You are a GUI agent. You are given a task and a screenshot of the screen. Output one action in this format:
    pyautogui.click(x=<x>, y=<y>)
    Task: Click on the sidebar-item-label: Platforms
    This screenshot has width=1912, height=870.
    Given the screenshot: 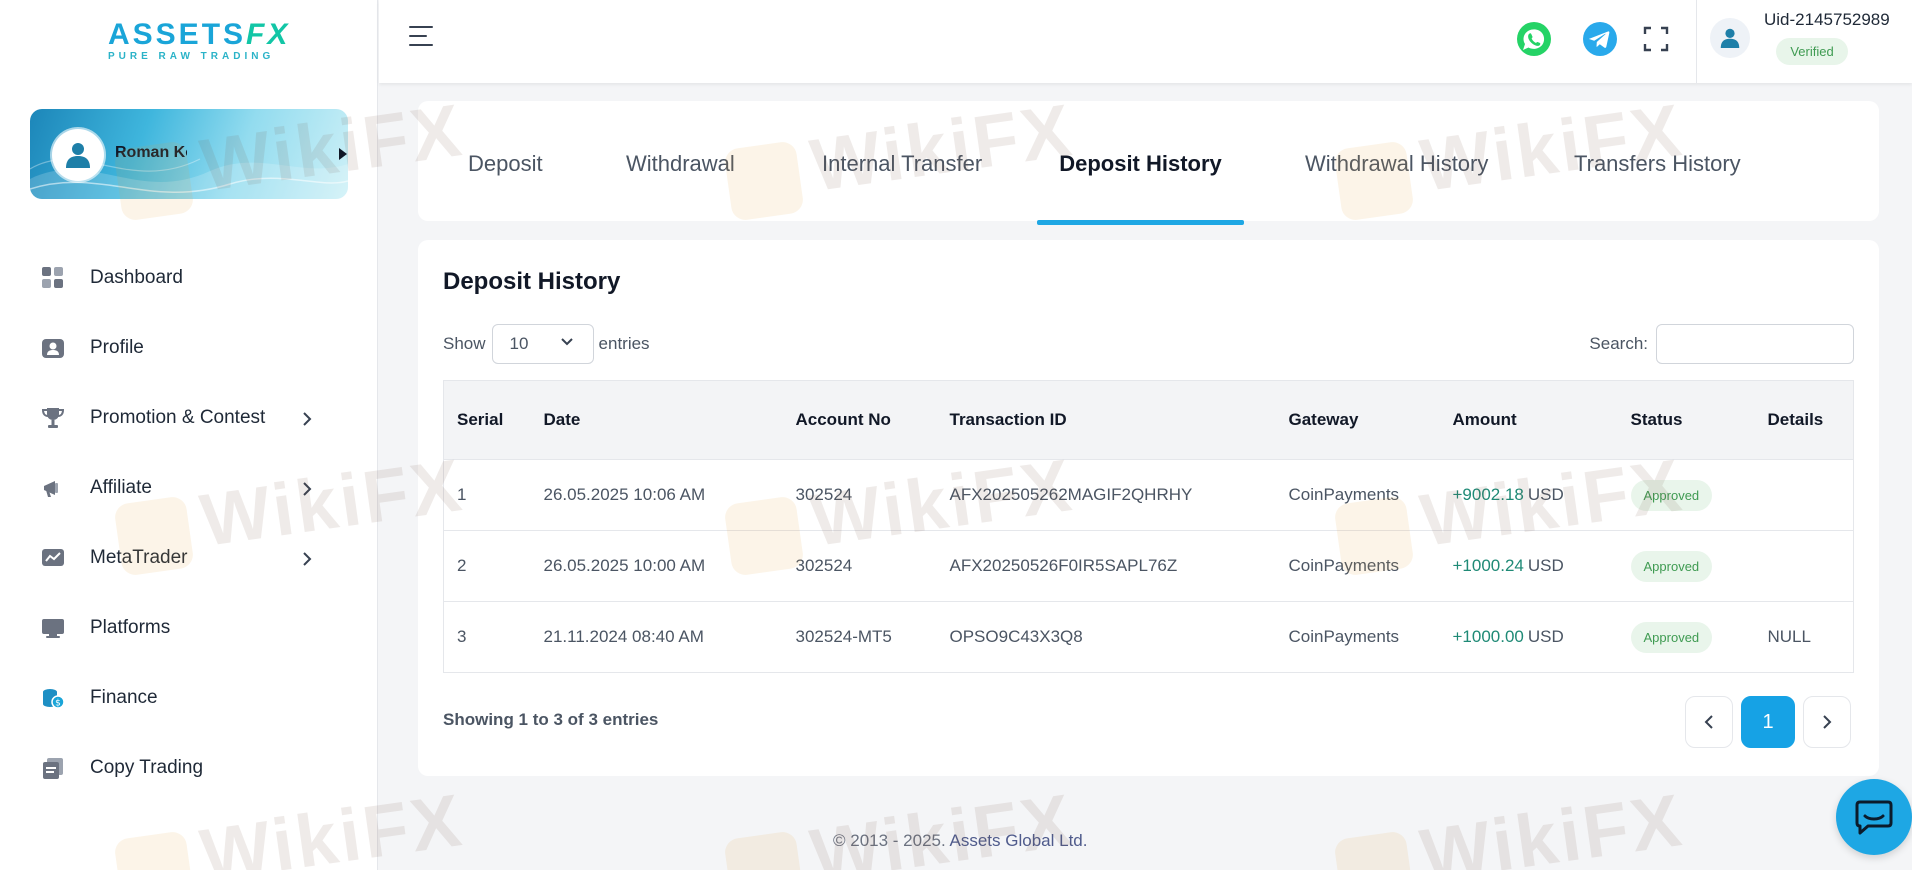 What is the action you would take?
    pyautogui.click(x=130, y=627)
    